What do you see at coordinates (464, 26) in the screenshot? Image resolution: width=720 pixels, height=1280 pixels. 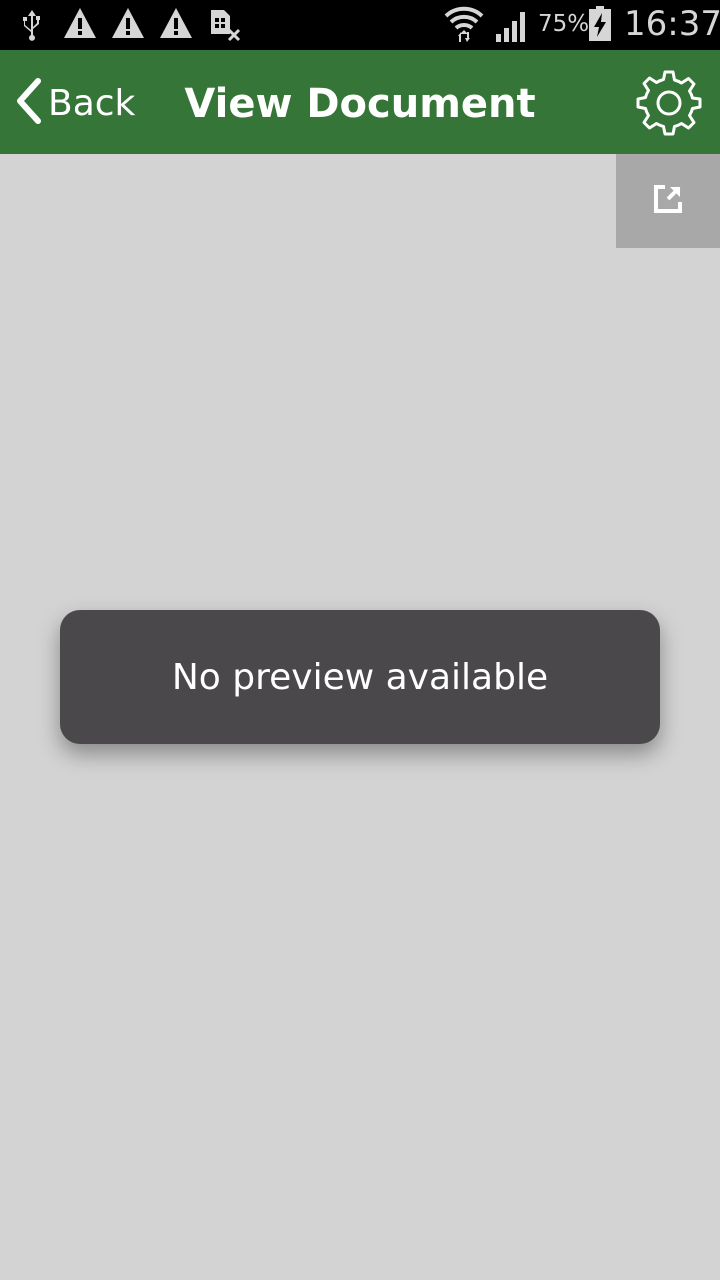 I see `wifi-icon` at bounding box center [464, 26].